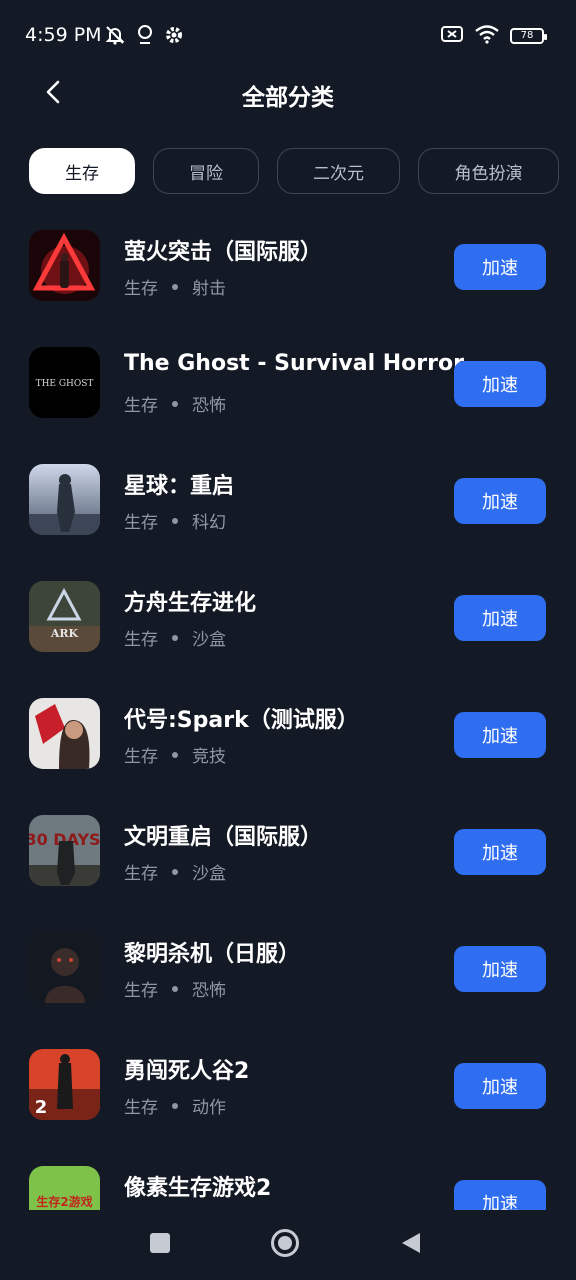  What do you see at coordinates (145, 37) in the screenshot?
I see `location-icon` at bounding box center [145, 37].